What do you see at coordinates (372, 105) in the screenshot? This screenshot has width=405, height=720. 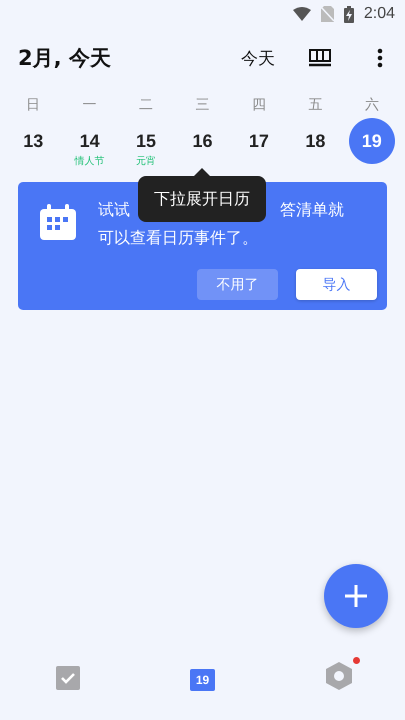 I see `weekday-label: 六` at bounding box center [372, 105].